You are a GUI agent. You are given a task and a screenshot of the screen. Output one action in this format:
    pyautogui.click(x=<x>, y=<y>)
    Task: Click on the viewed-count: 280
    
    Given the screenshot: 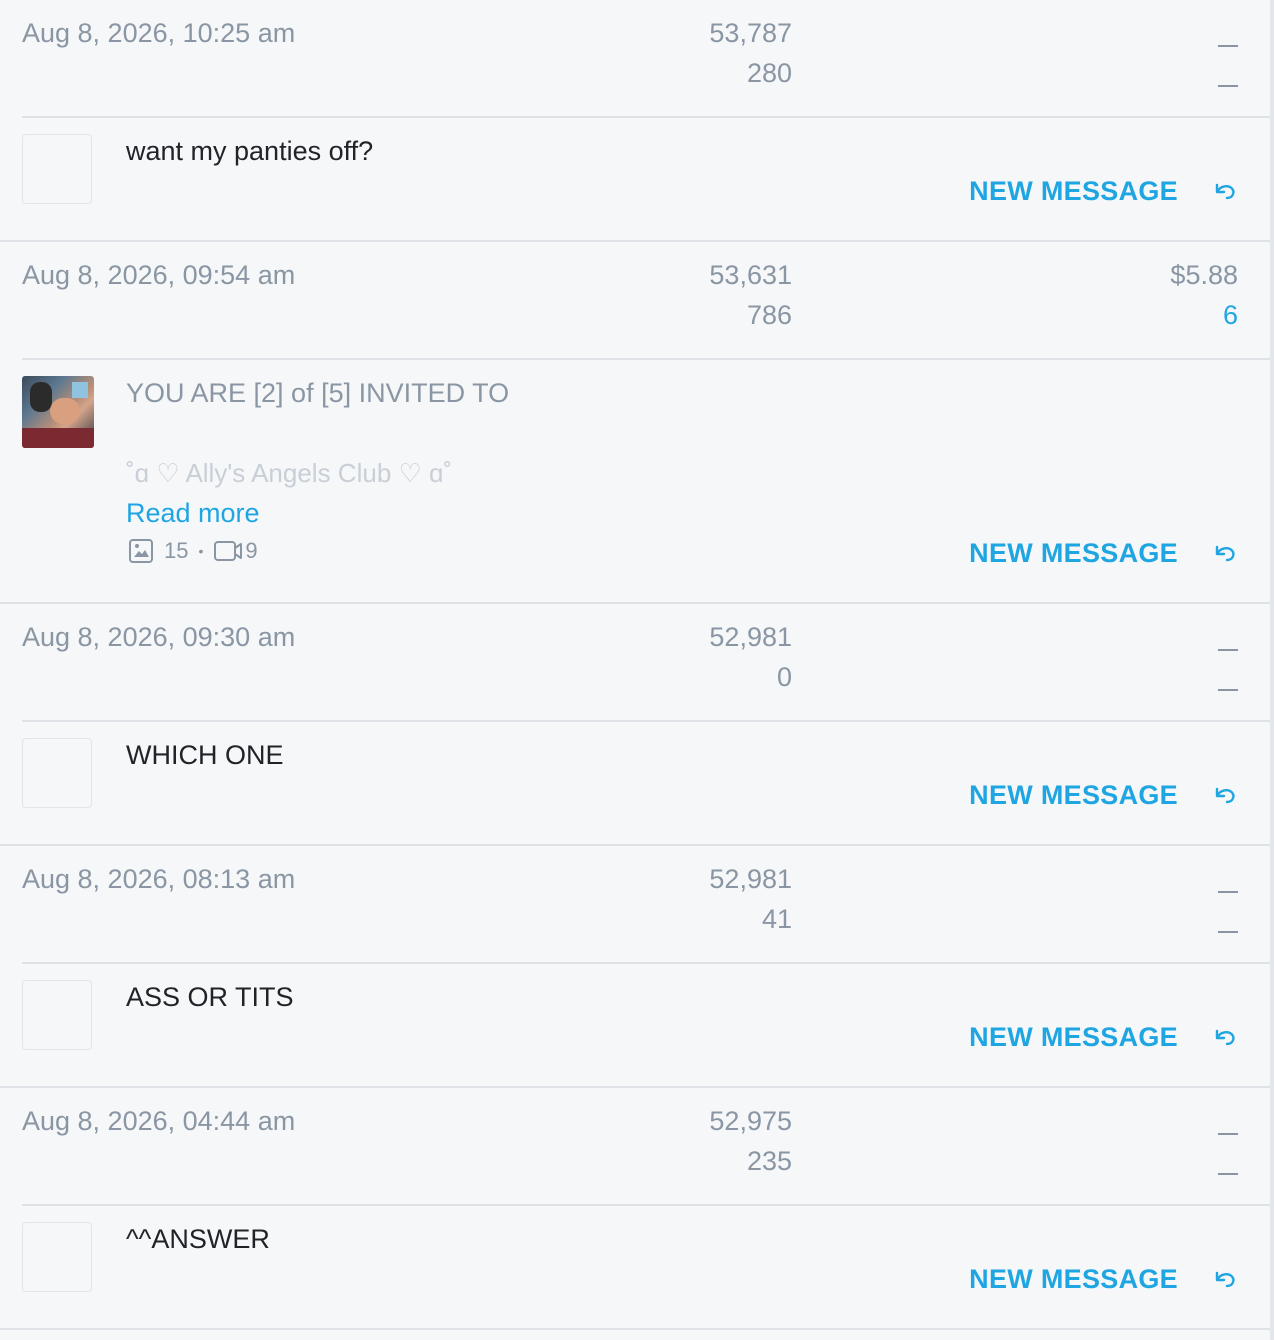 What is the action you would take?
    pyautogui.click(x=769, y=73)
    